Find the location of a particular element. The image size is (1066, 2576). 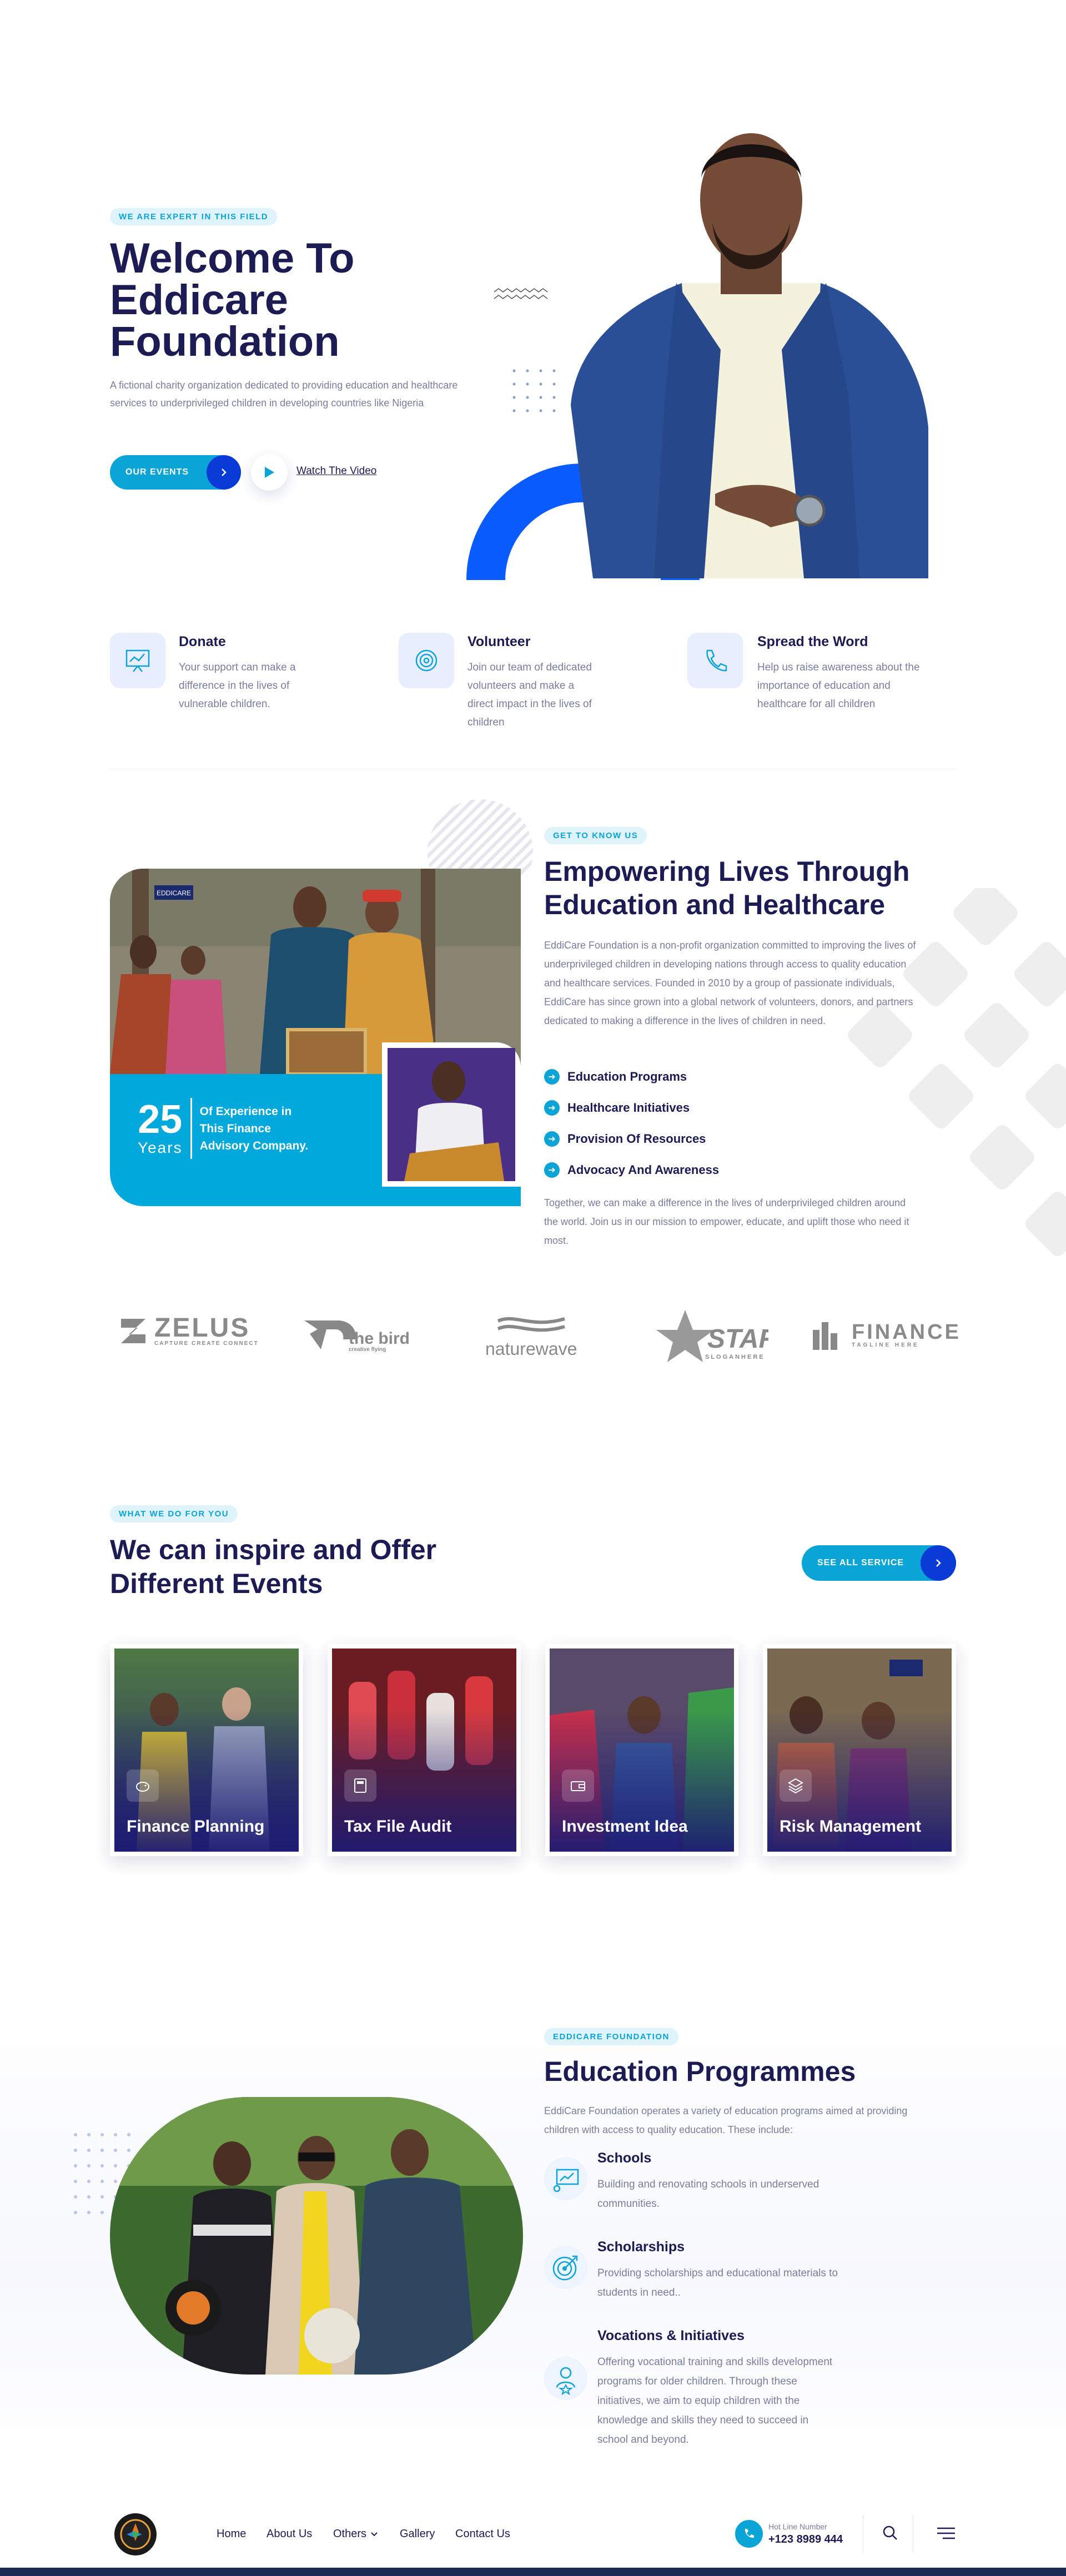

school-board-icon is located at coordinates (565, 2178).